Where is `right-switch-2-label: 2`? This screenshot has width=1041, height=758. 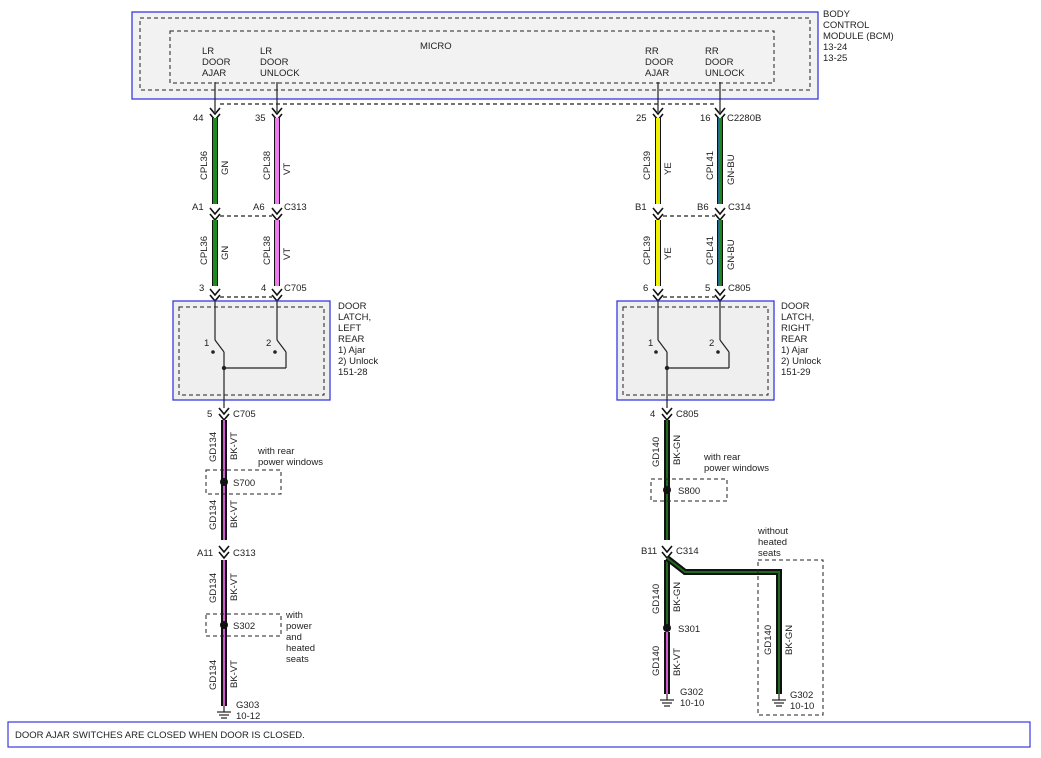 right-switch-2-label: 2 is located at coordinates (711, 343).